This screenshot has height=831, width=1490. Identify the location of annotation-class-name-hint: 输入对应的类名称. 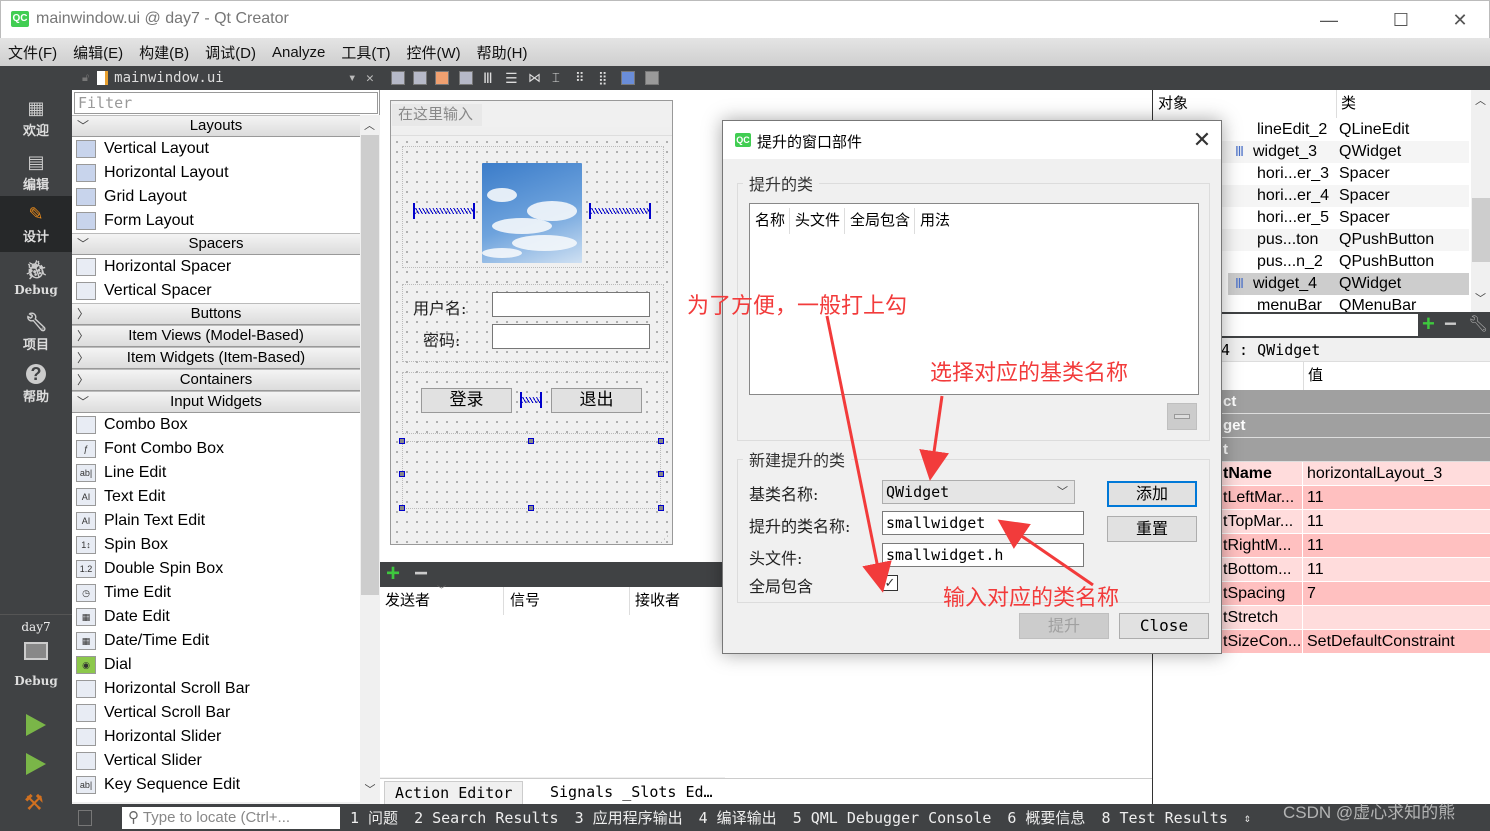
(1031, 597).